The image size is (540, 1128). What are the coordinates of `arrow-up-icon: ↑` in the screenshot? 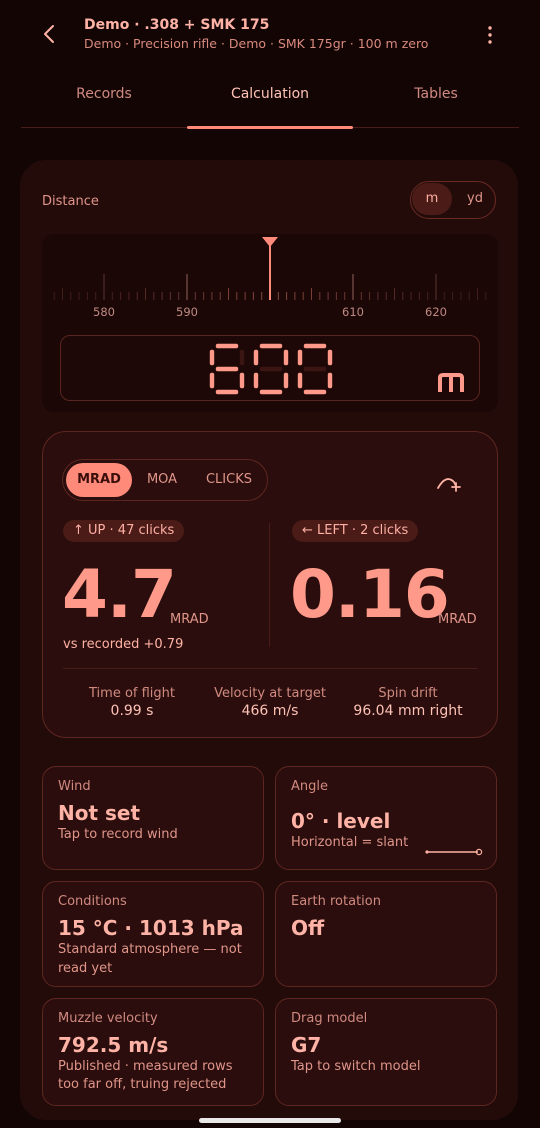 It's located at (78, 530).